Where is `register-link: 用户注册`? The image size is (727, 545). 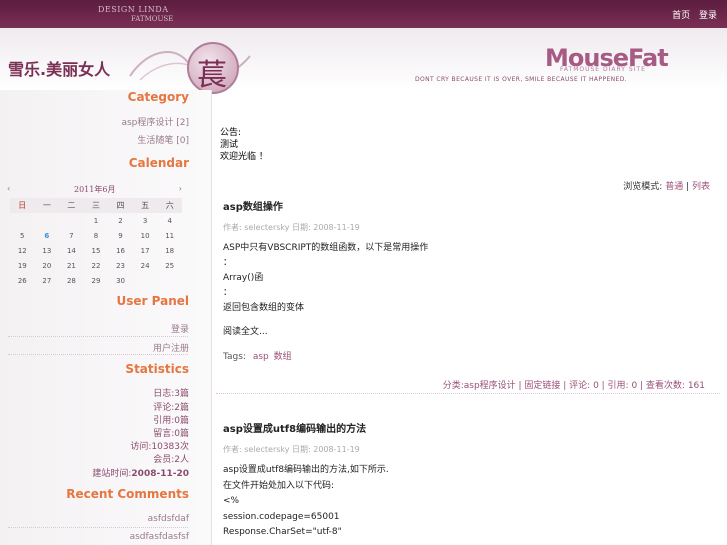 register-link: 用户注册 is located at coordinates (171, 347).